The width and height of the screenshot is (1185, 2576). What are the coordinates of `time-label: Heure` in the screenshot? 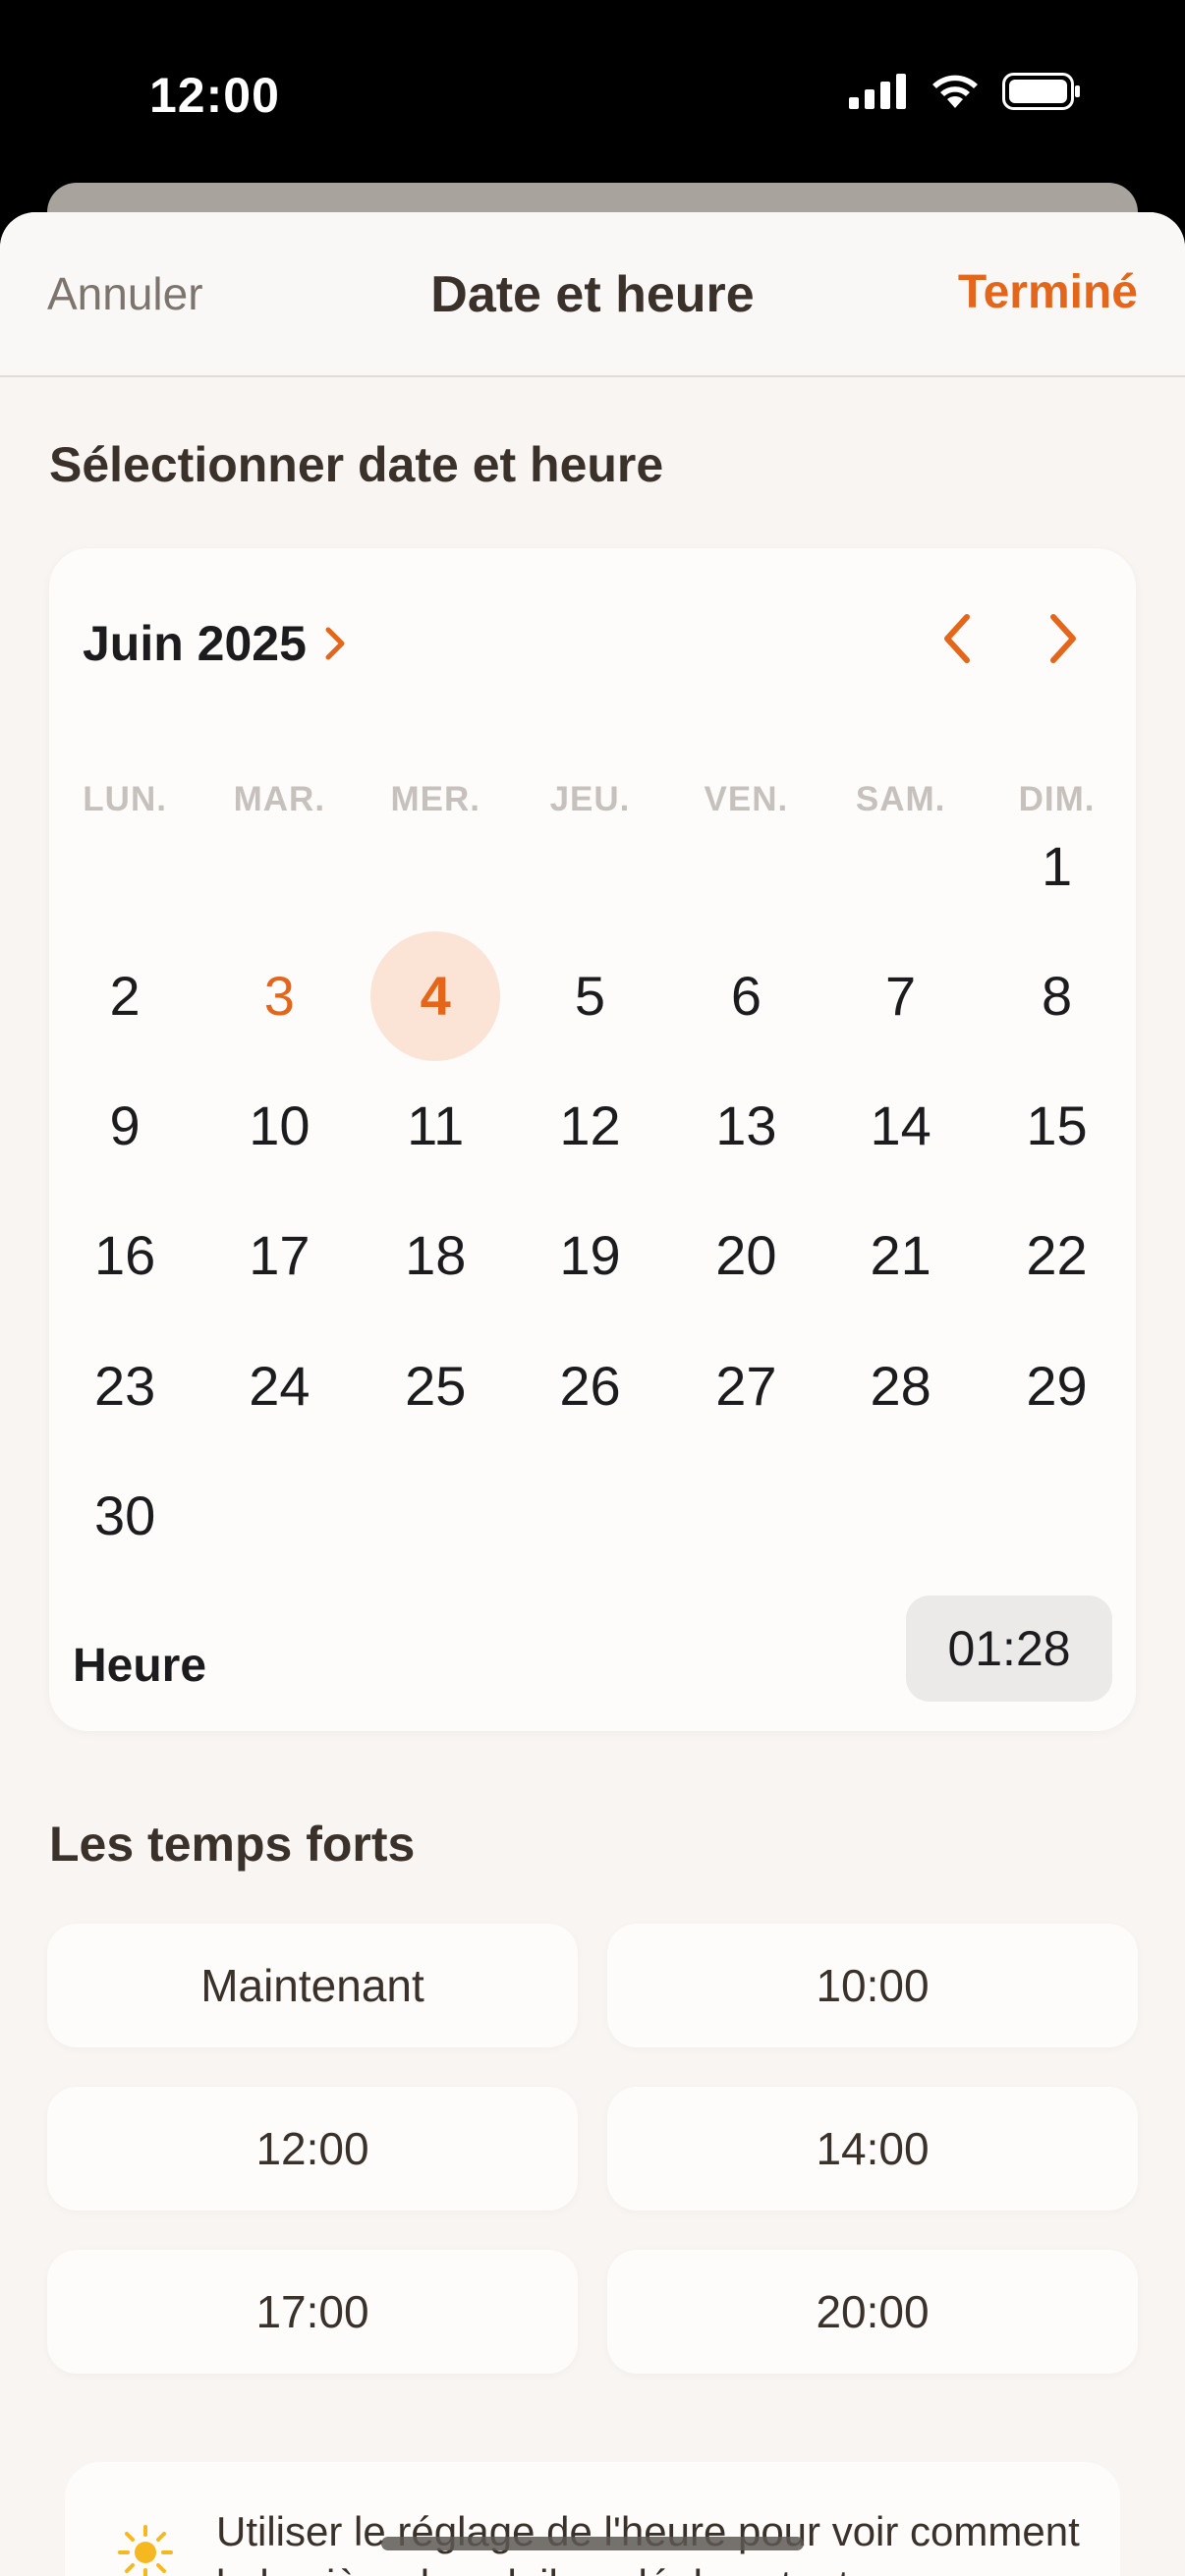 It's located at (140, 1666).